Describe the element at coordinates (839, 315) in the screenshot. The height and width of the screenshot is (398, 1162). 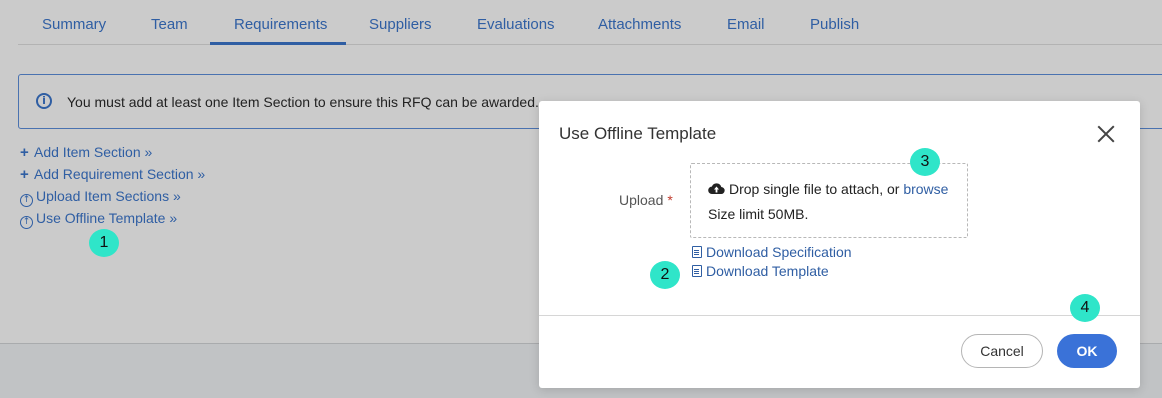
I see `dialog-footer-divider` at that location.